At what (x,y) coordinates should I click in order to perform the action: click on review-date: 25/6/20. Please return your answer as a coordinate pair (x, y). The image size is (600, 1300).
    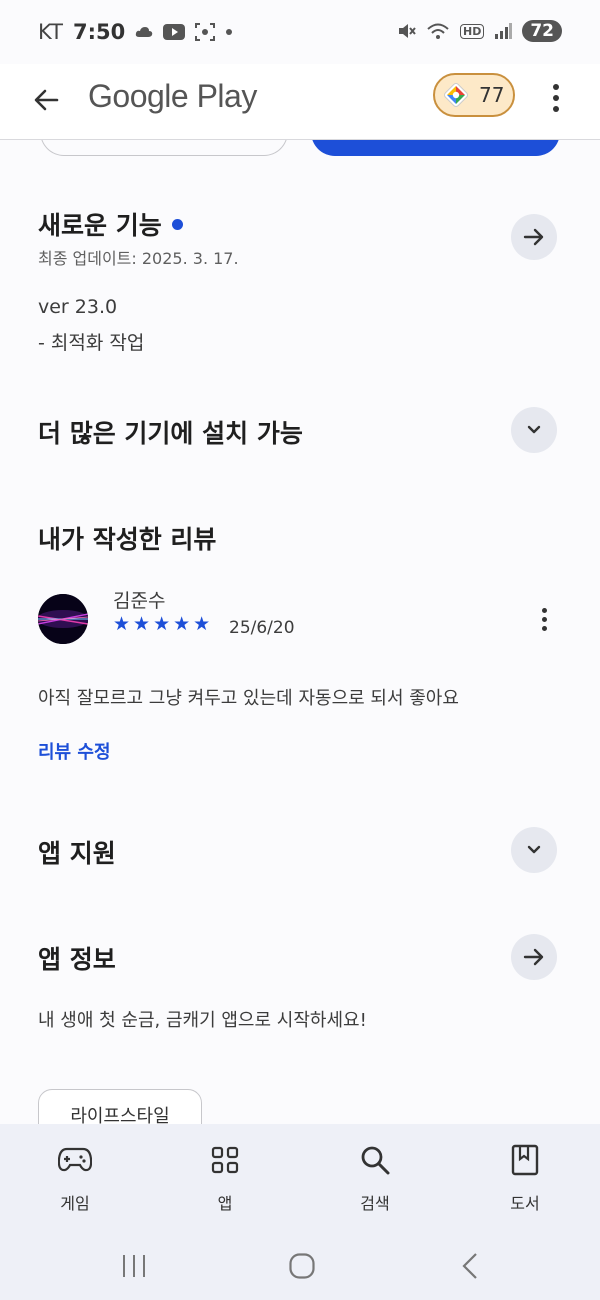
    Looking at the image, I should click on (262, 628).